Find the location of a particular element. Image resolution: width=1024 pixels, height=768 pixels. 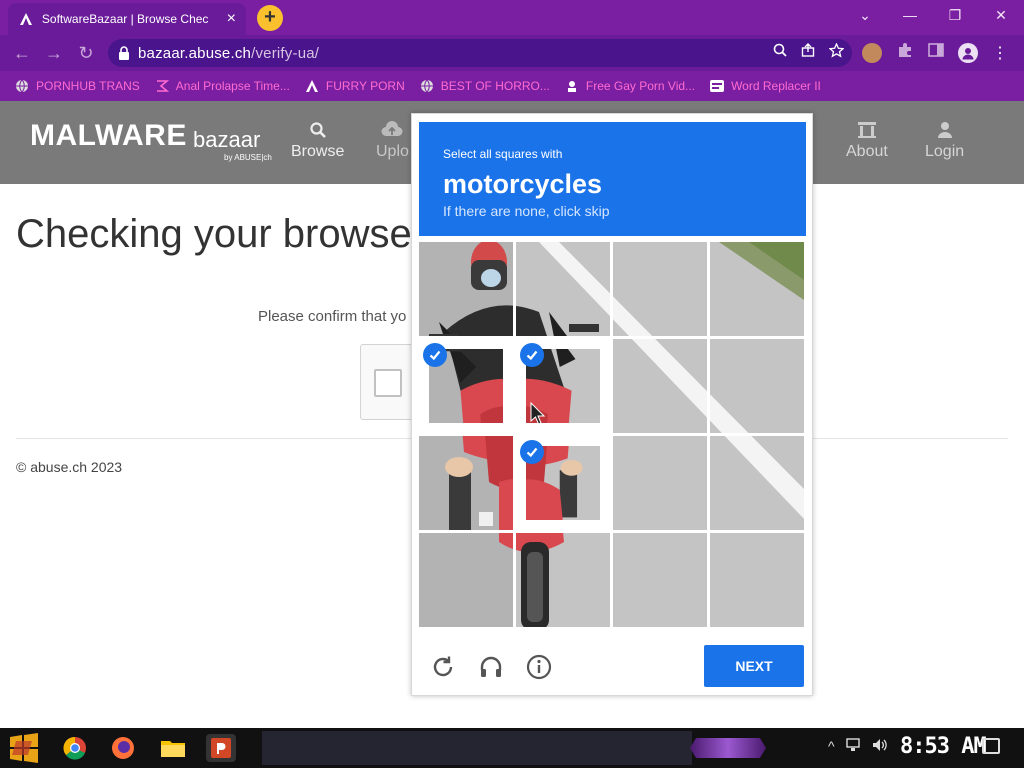

tab-search-chevron-icon: ⌄ is located at coordinates (865, 15).